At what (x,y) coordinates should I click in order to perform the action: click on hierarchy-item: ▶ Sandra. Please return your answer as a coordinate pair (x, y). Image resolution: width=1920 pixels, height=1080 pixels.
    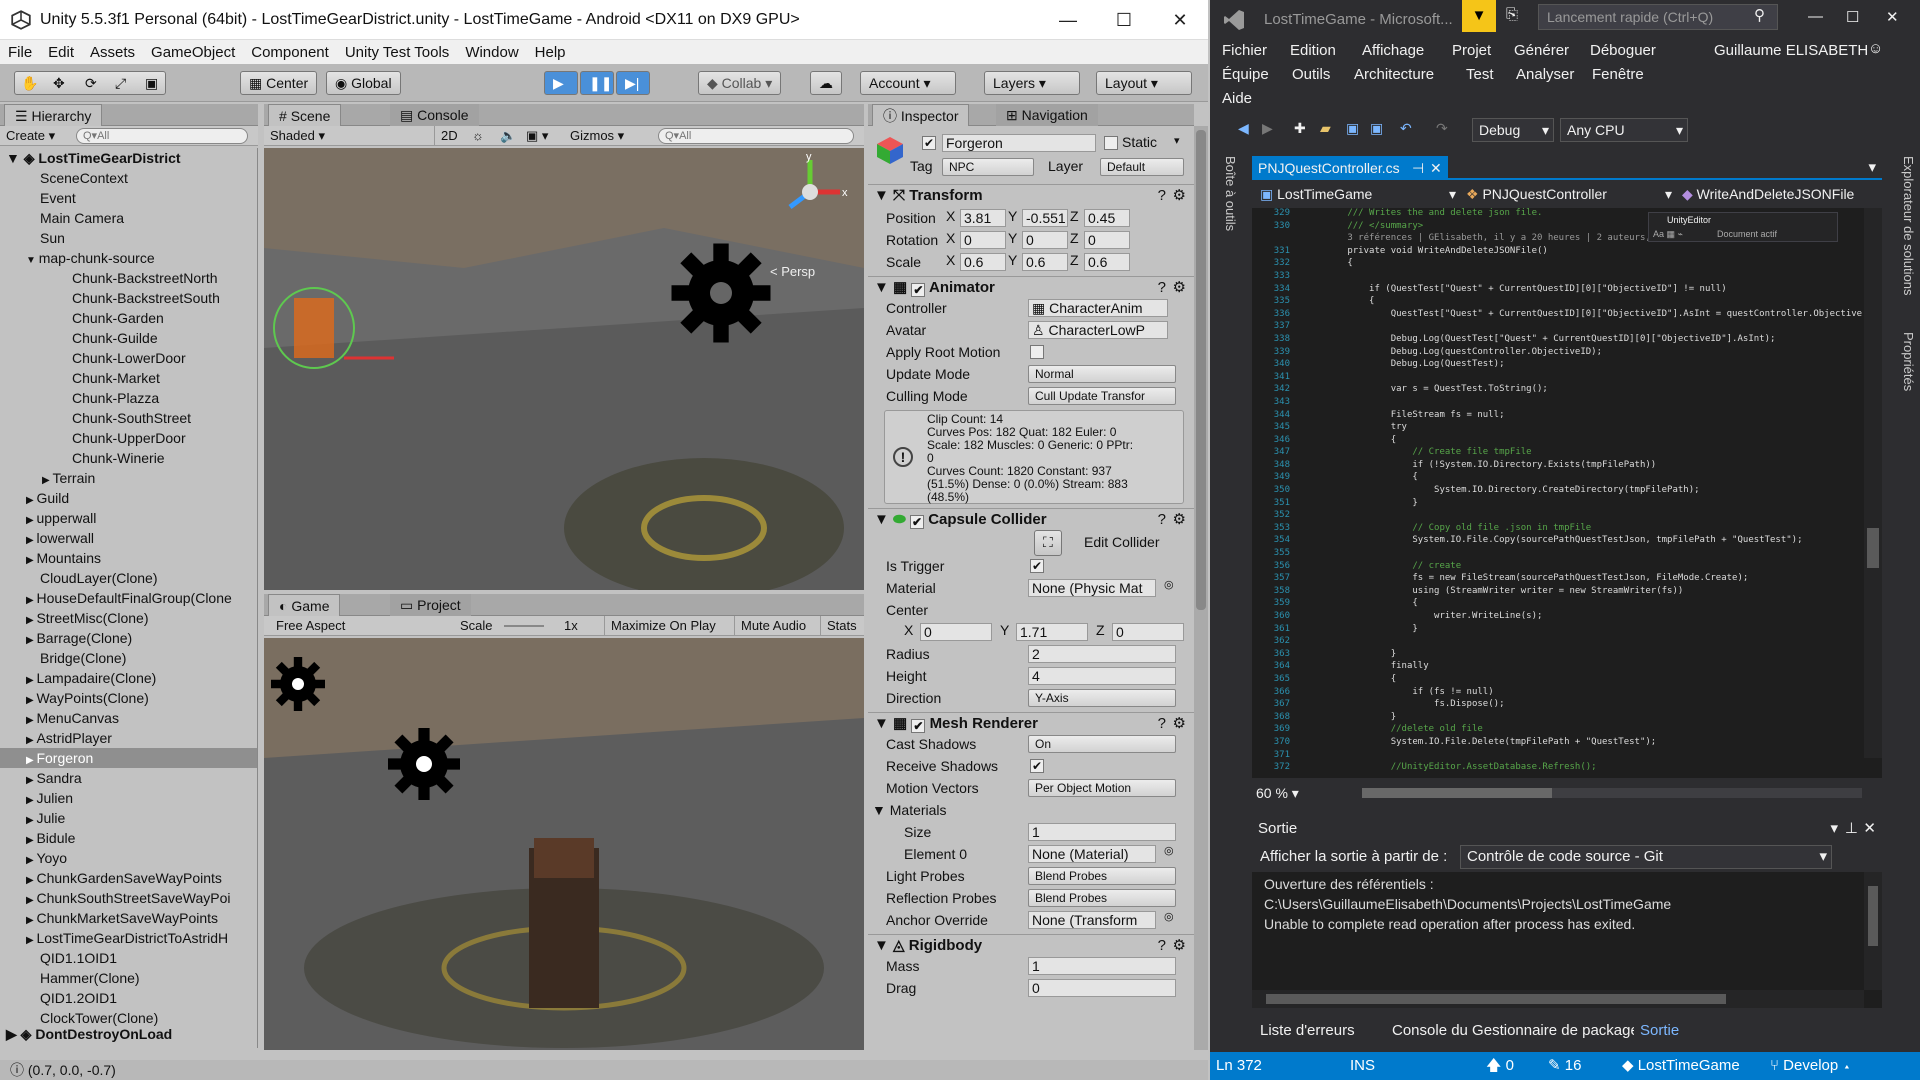
    Looking at the image, I should click on (128, 778).